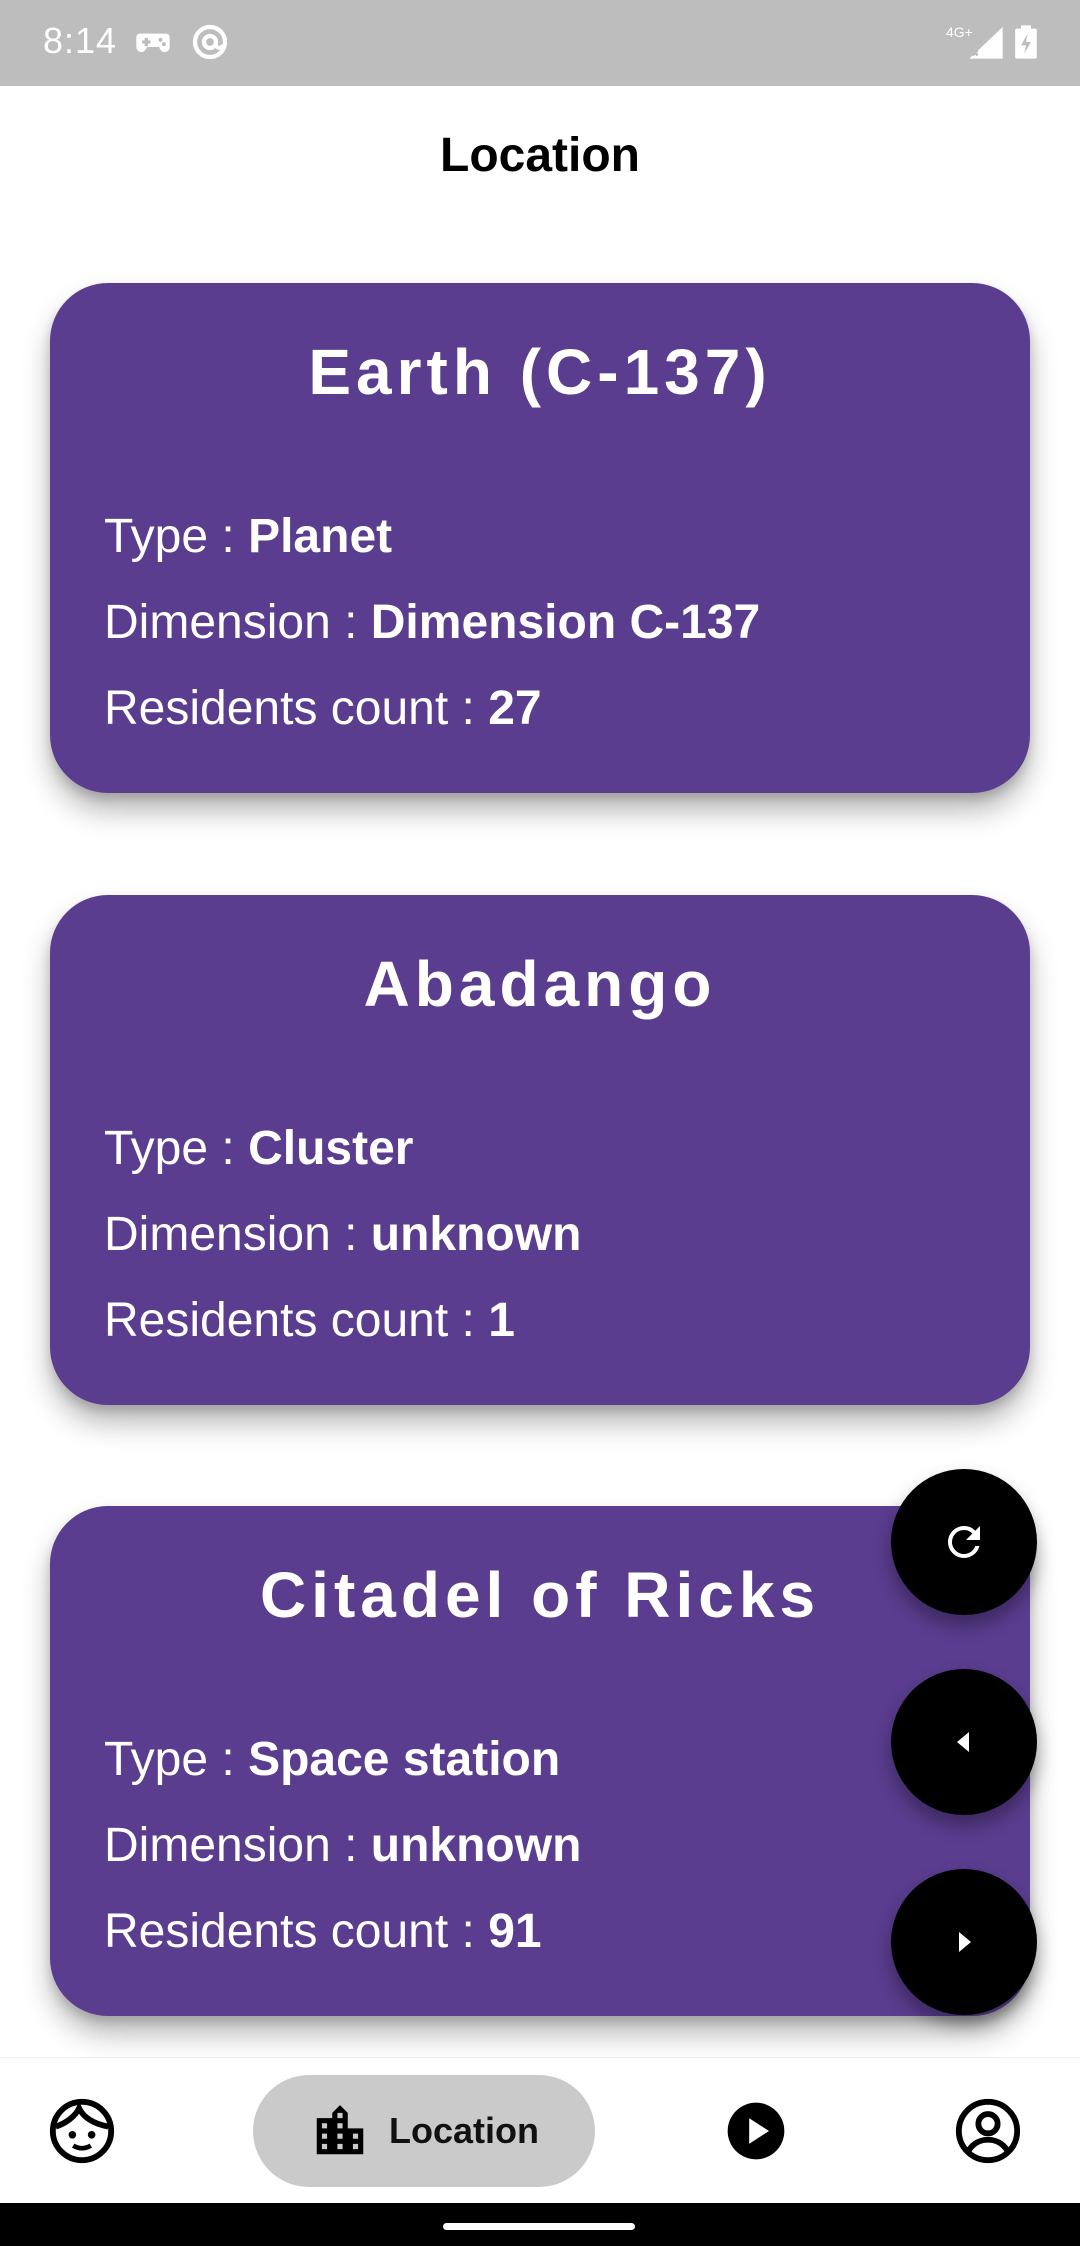  What do you see at coordinates (210, 42) in the screenshot?
I see `at-sign-icon` at bounding box center [210, 42].